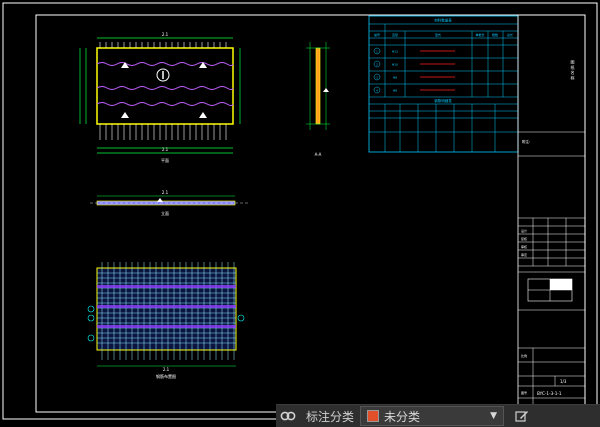  Describe the element at coordinates (166, 320) in the screenshot. I see `rebar-plan-view: 2.1 钢筋布置图` at that location.